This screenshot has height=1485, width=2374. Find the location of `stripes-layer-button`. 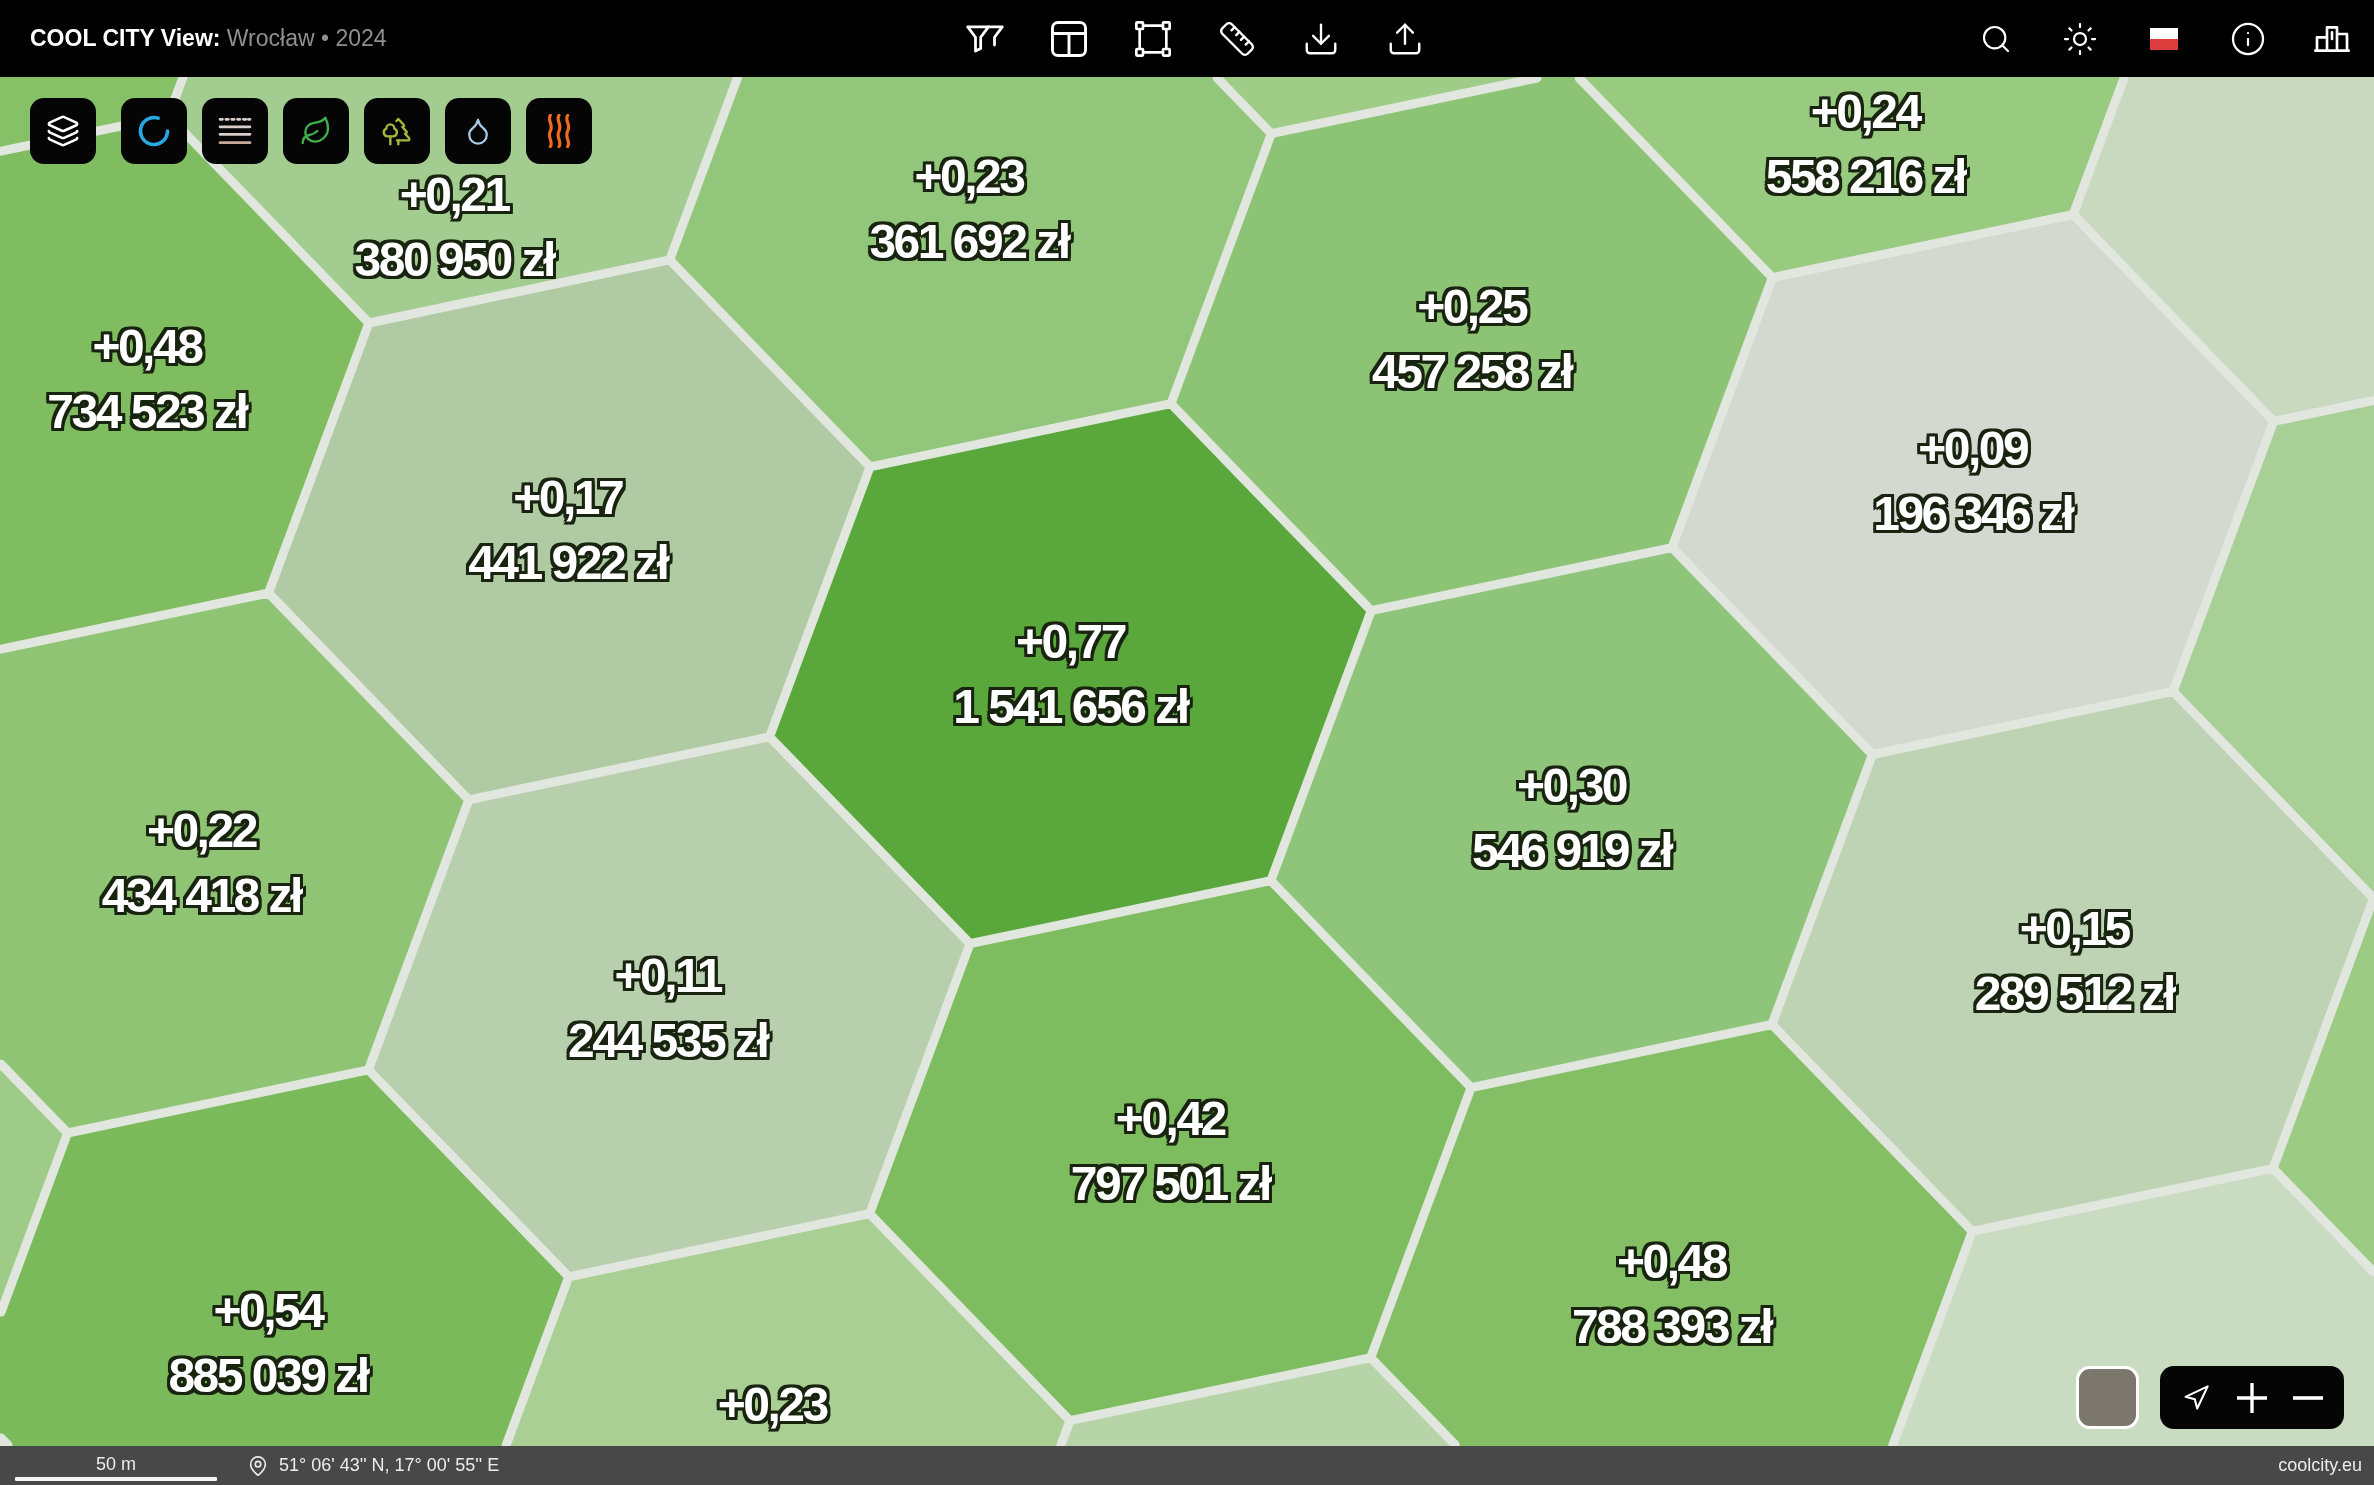

stripes-layer-button is located at coordinates (235, 131).